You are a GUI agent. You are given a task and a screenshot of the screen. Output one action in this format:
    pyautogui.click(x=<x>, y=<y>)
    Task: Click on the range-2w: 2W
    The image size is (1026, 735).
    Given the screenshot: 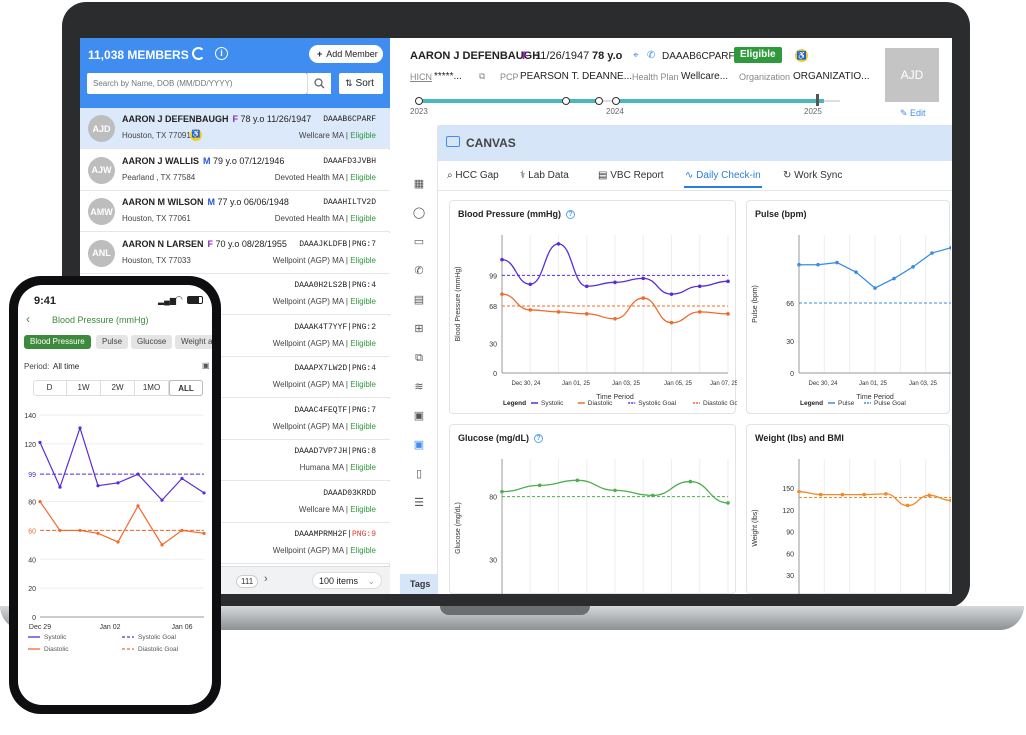 What is the action you would take?
    pyautogui.click(x=118, y=388)
    